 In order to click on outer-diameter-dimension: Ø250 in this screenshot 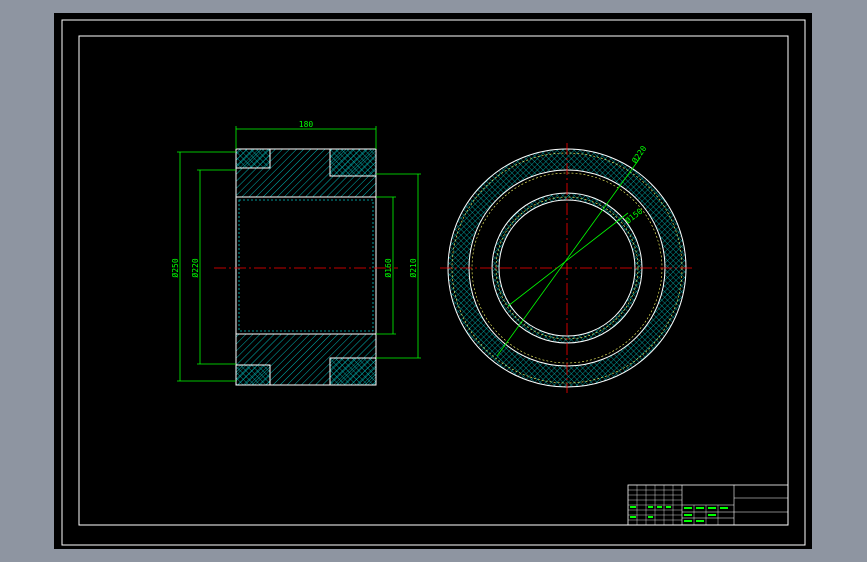, I will do `click(203, 266)`.